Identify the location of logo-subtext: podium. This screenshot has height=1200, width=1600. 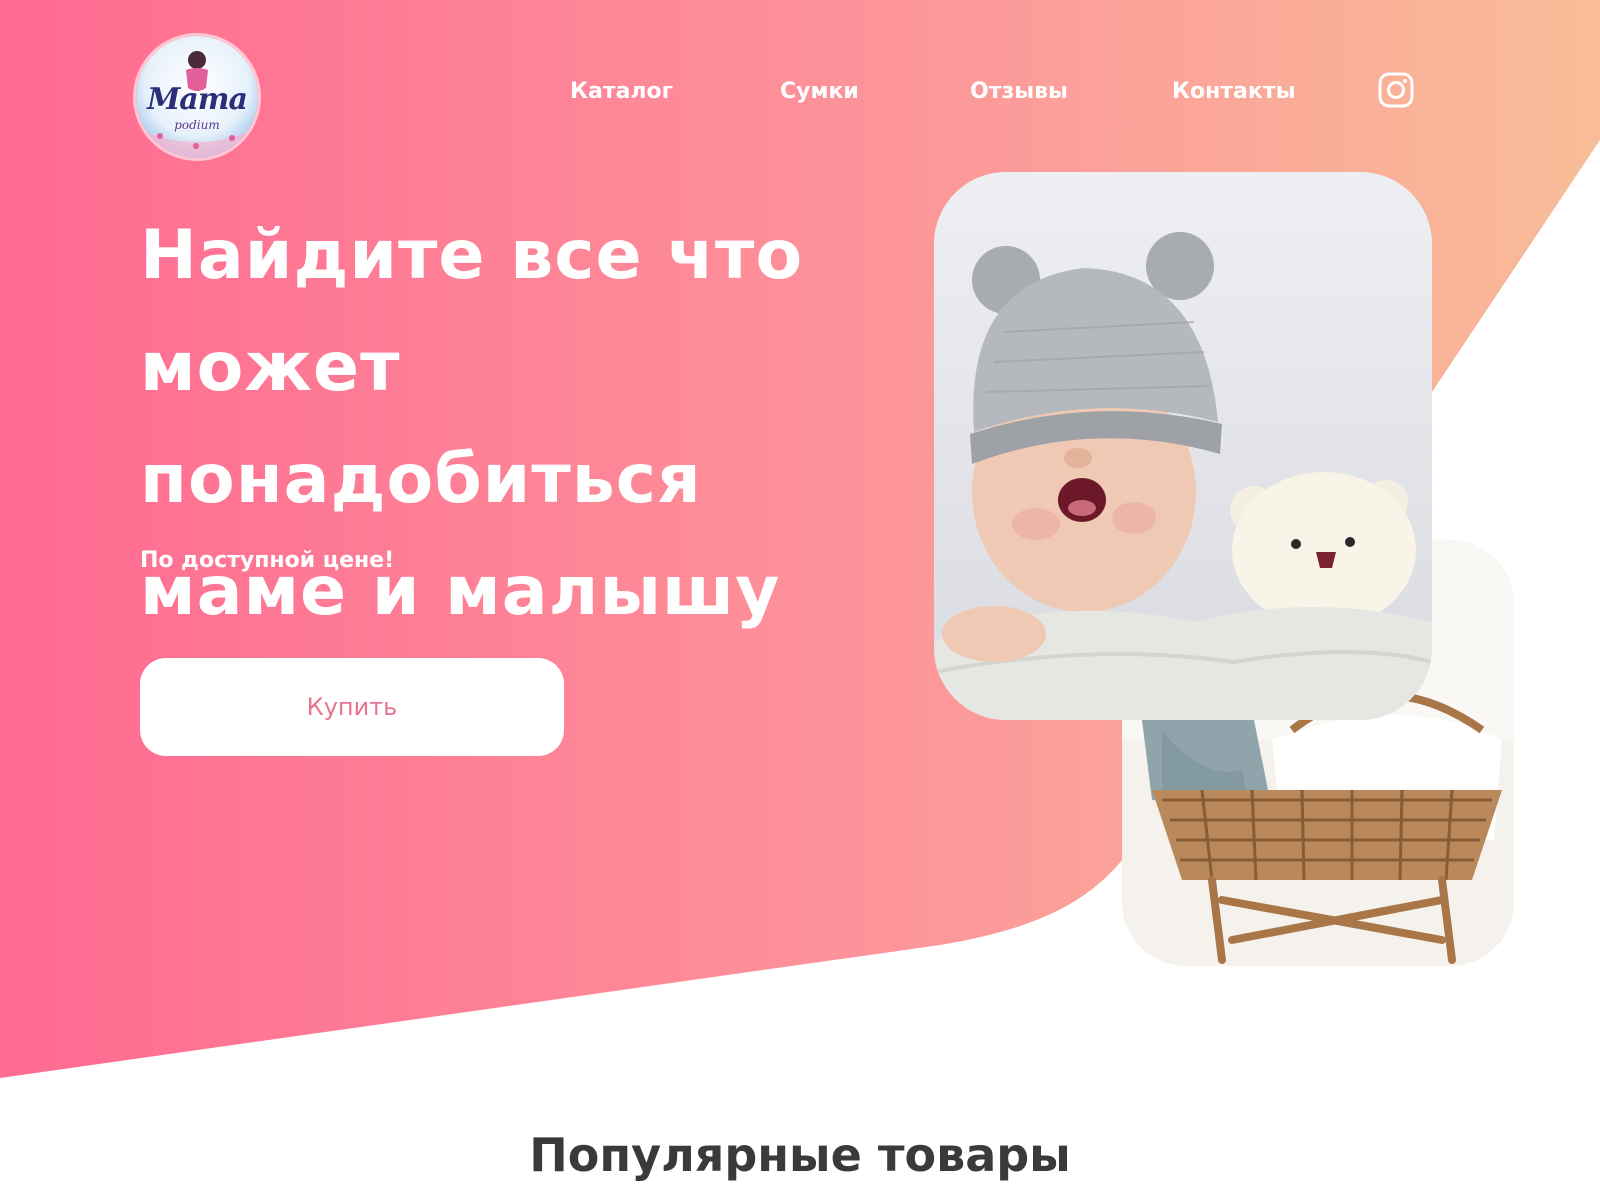
(197, 125).